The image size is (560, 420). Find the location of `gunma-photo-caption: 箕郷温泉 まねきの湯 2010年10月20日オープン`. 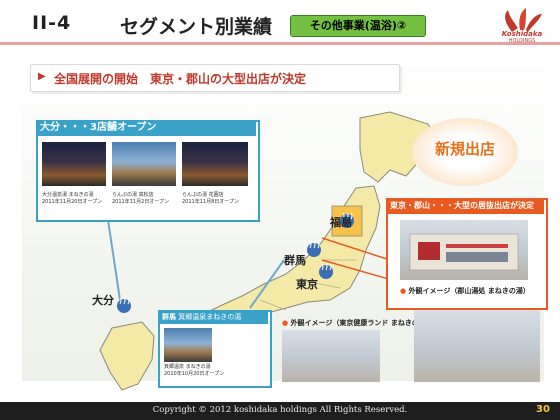

gunma-photo-caption: 箕郷温泉 まねきの湯 2010年10月20日オープン is located at coordinates (194, 370).